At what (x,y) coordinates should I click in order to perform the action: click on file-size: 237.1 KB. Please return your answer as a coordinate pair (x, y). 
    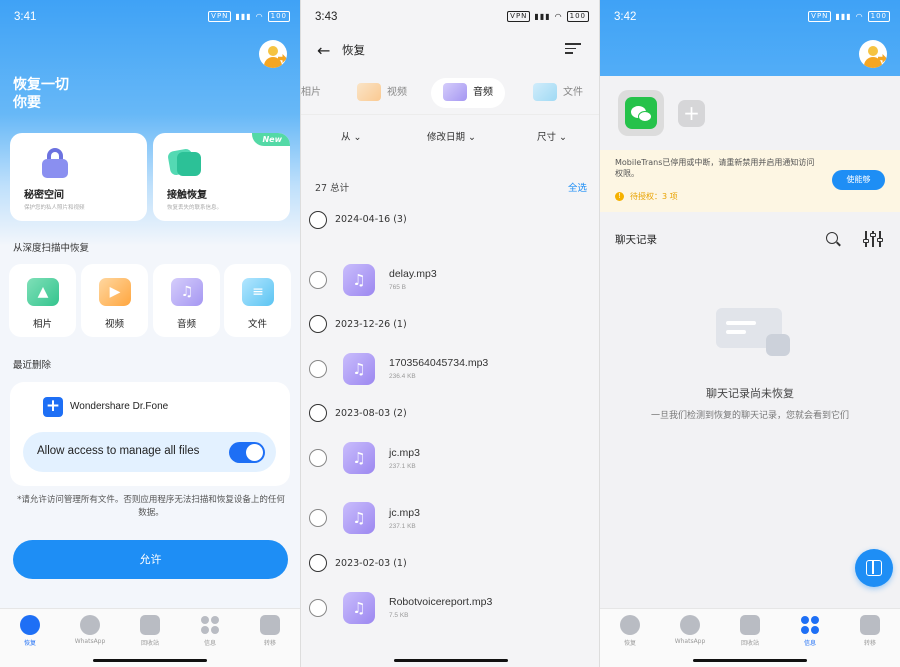
    Looking at the image, I should click on (402, 526).